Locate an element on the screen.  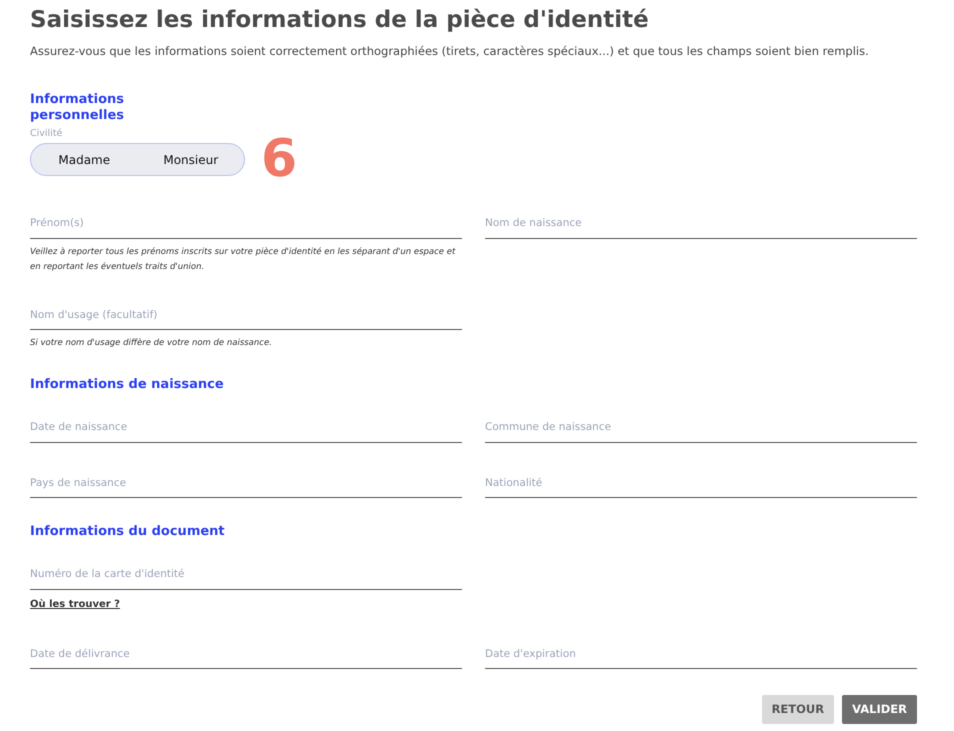
validate-button: VALIDER is located at coordinates (879, 709).